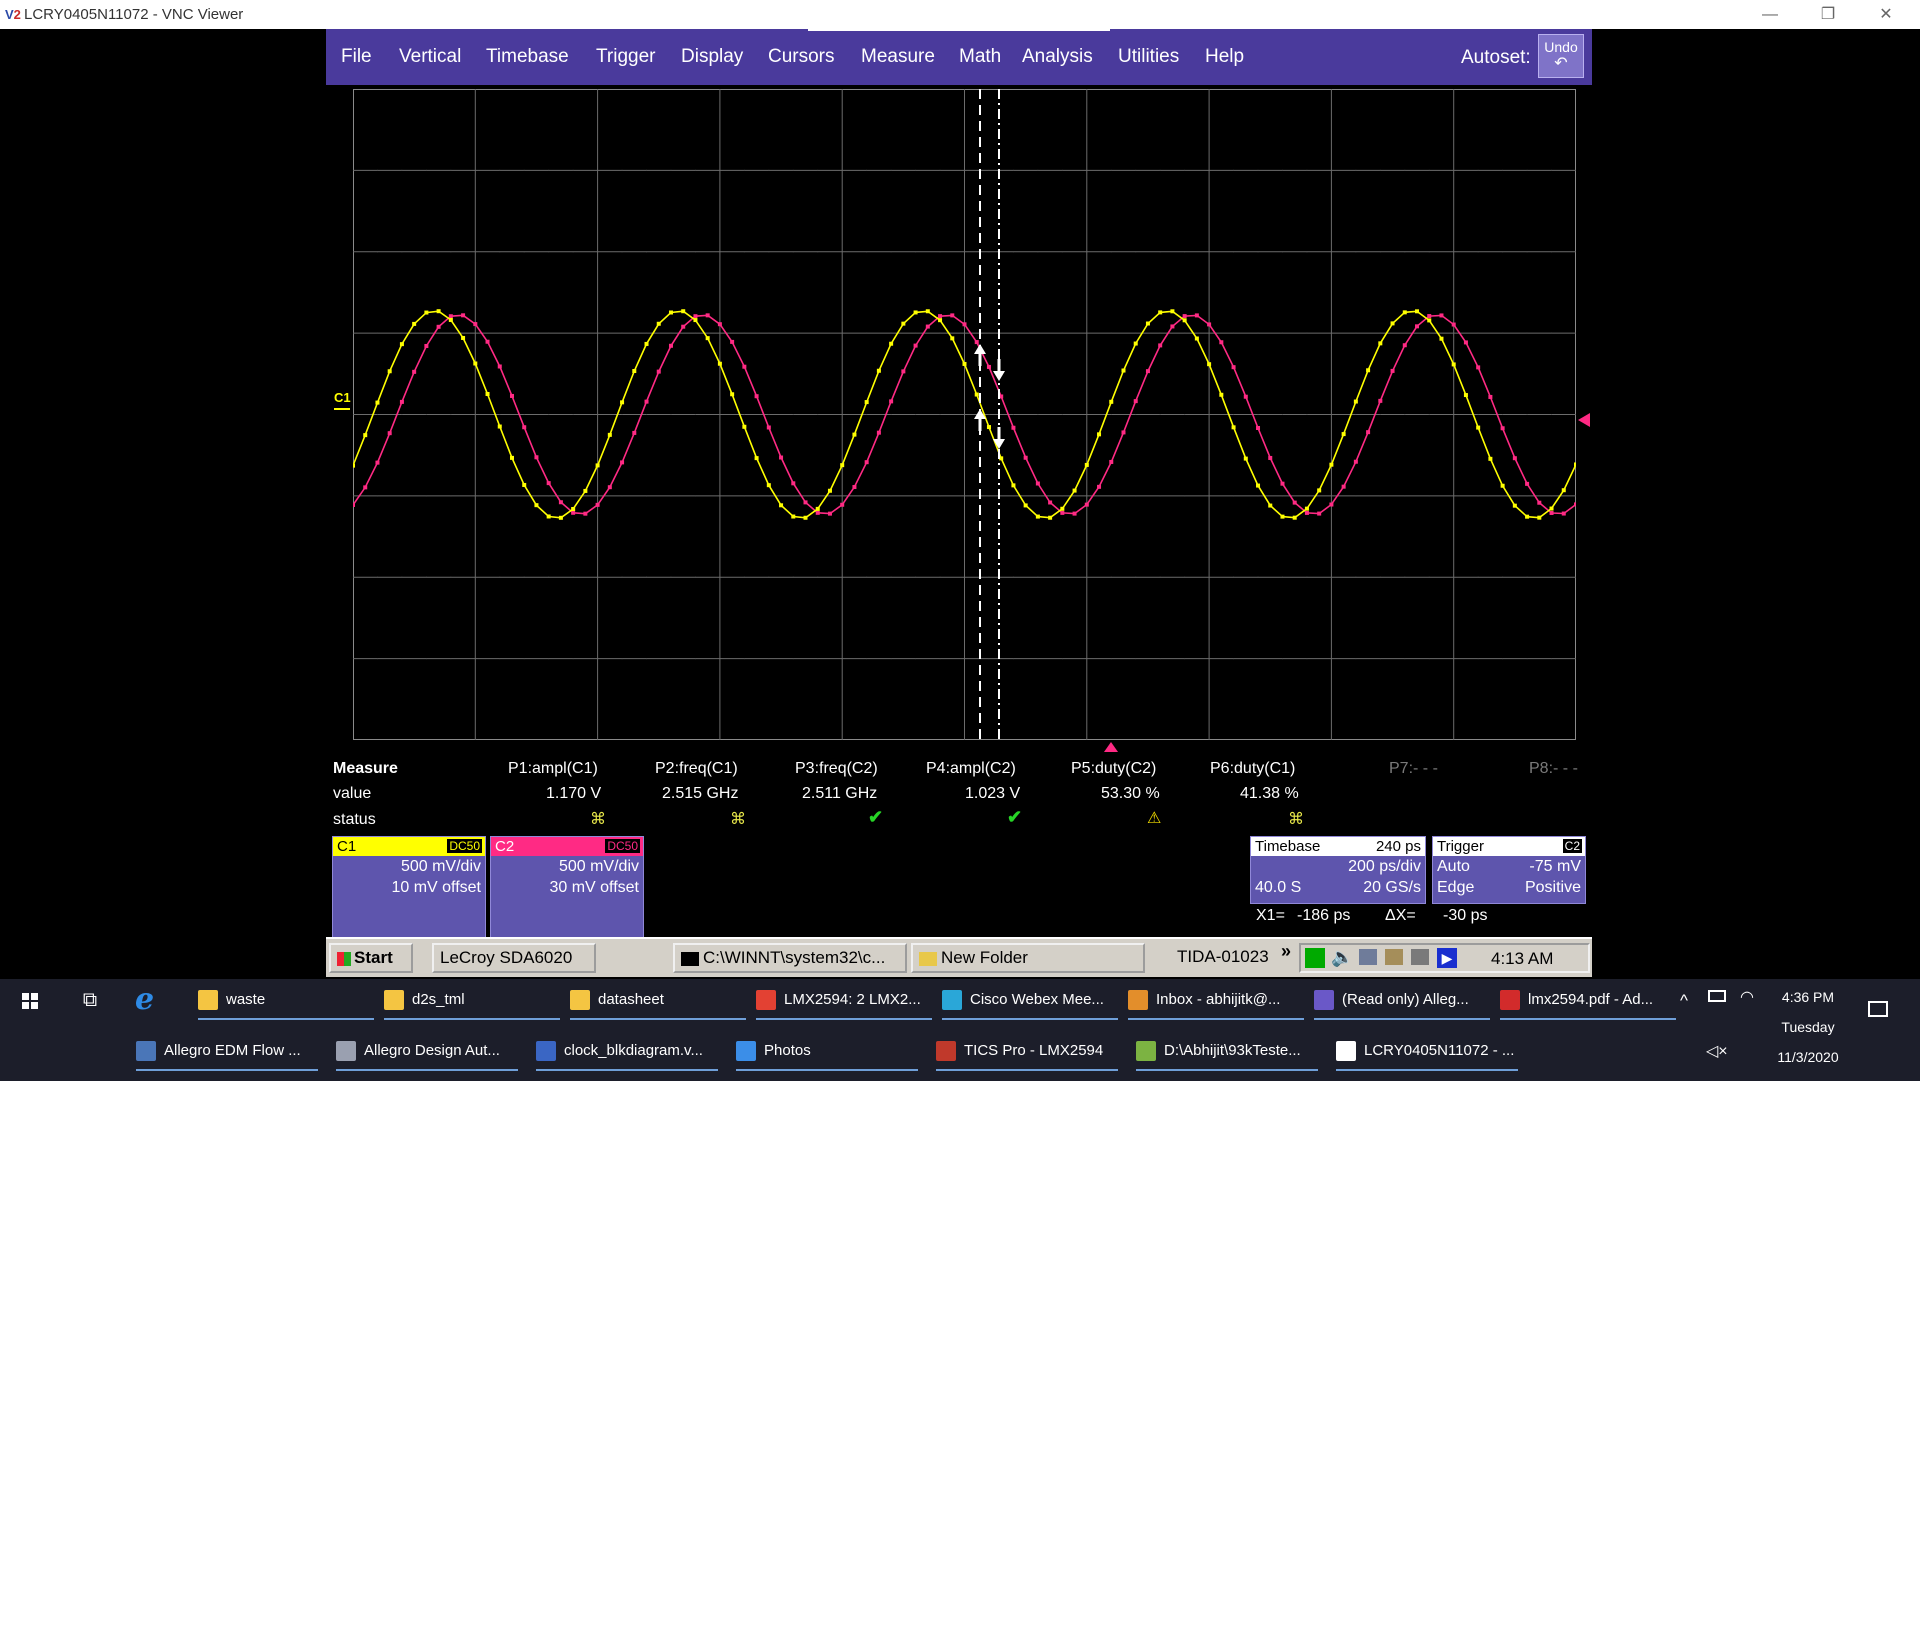 Image resolution: width=1920 pixels, height=1651 pixels. What do you see at coordinates (801, 57) in the screenshot?
I see `menu-cursors: Cursors` at bounding box center [801, 57].